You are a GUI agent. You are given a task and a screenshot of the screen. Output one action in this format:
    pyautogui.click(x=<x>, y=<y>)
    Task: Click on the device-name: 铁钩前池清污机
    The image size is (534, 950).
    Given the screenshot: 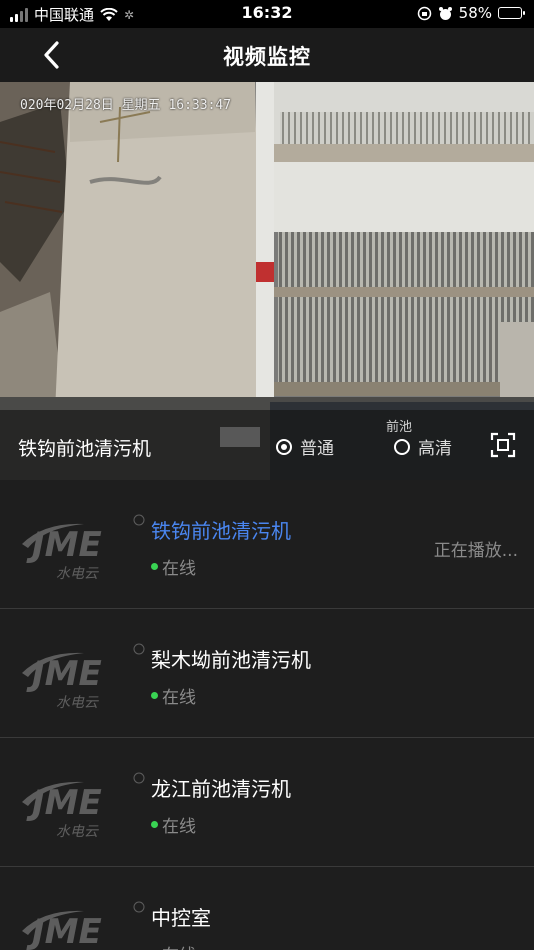 What is the action you would take?
    pyautogui.click(x=221, y=531)
    